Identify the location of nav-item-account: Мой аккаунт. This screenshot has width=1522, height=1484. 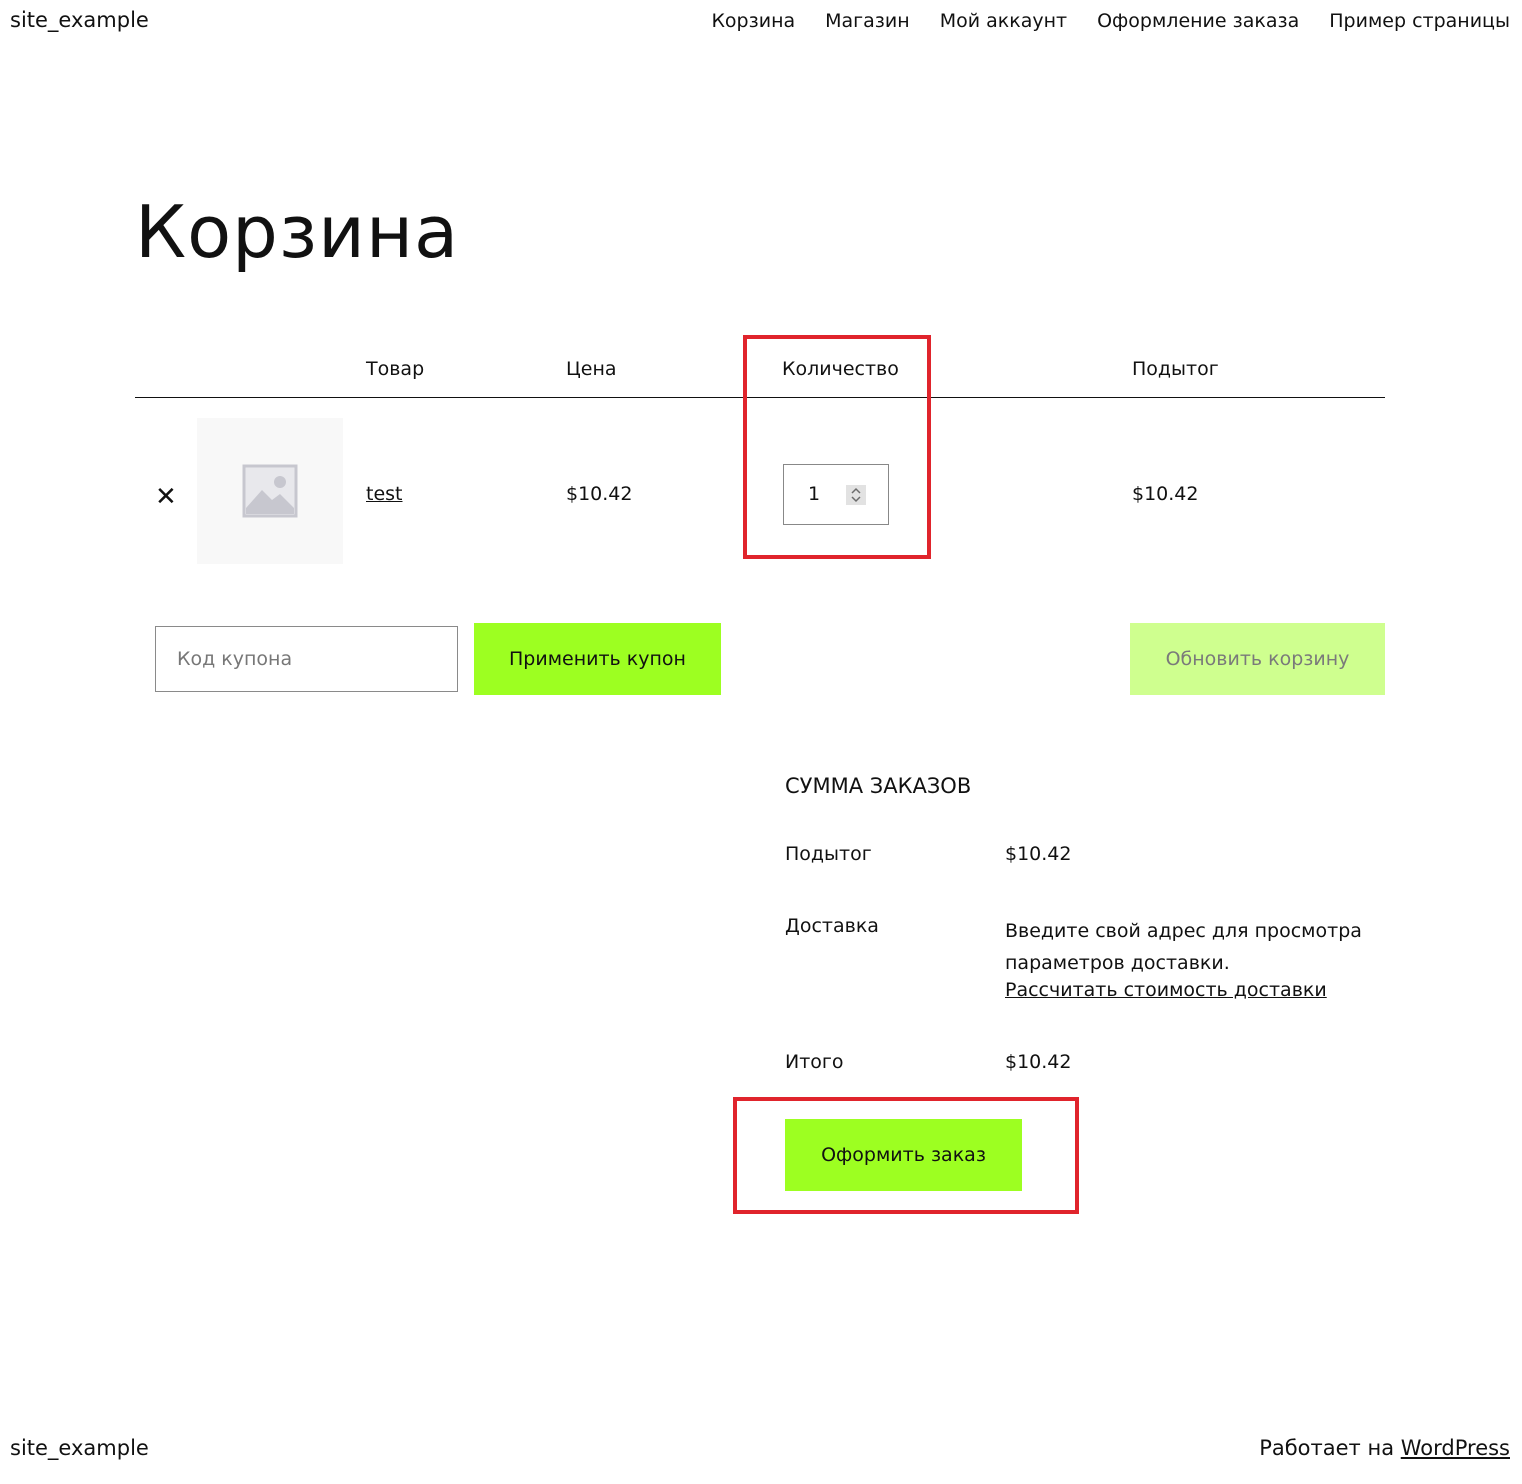
(1003, 21).